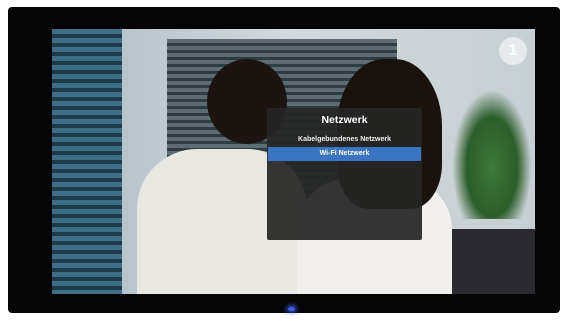 The height and width of the screenshot is (321, 570). I want to click on background-furniture, so click(491, 261).